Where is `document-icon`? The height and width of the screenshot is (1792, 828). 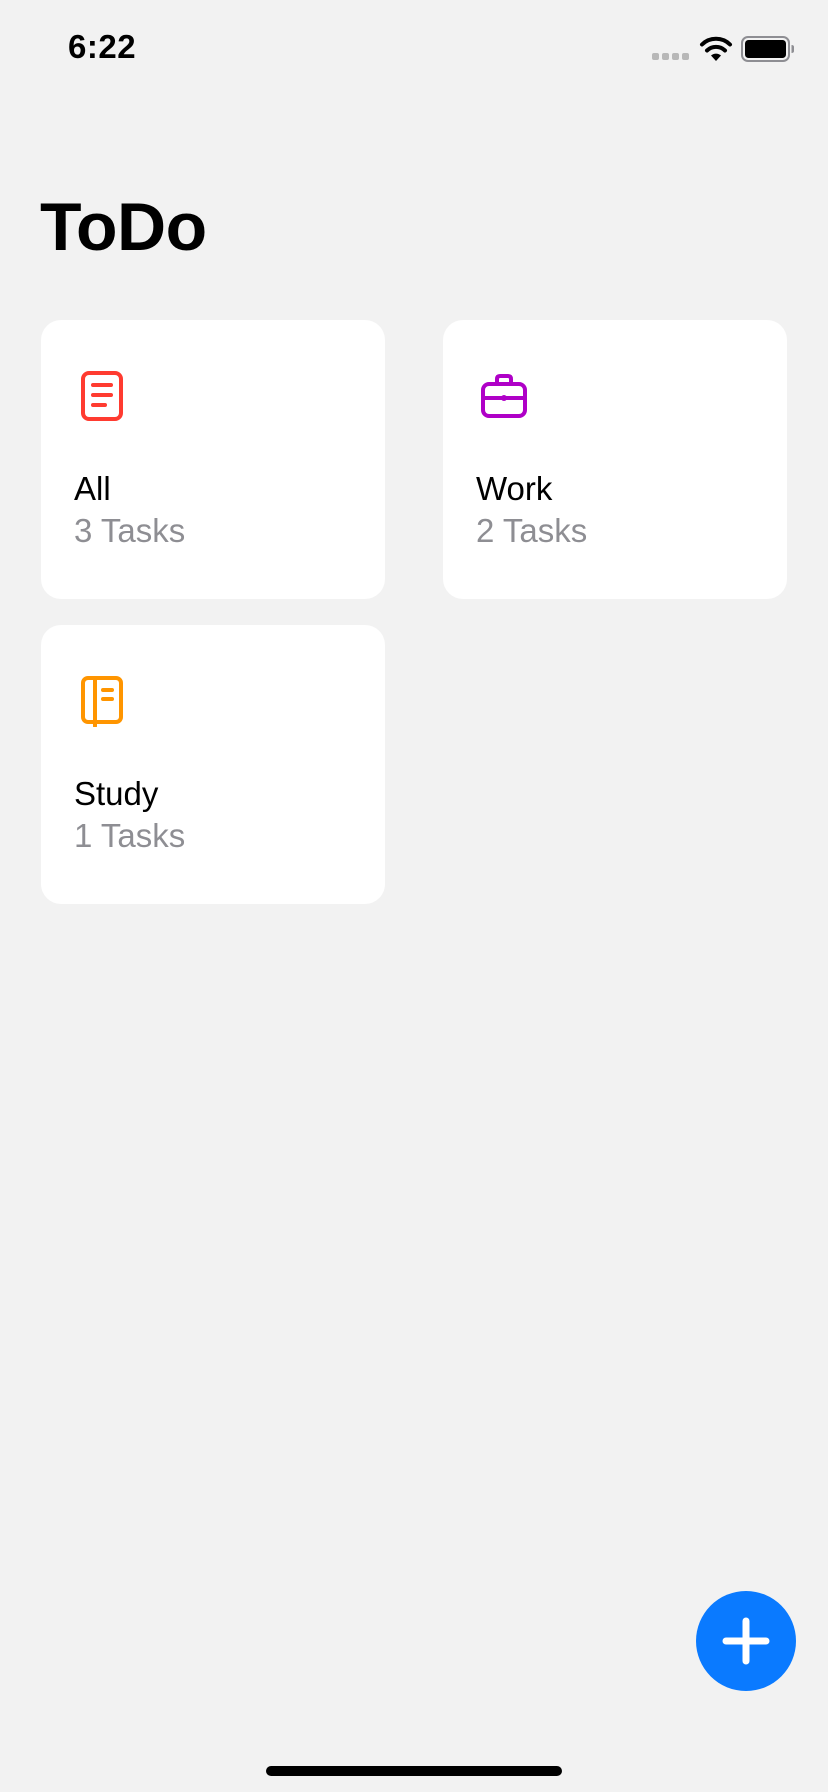
document-icon is located at coordinates (102, 396).